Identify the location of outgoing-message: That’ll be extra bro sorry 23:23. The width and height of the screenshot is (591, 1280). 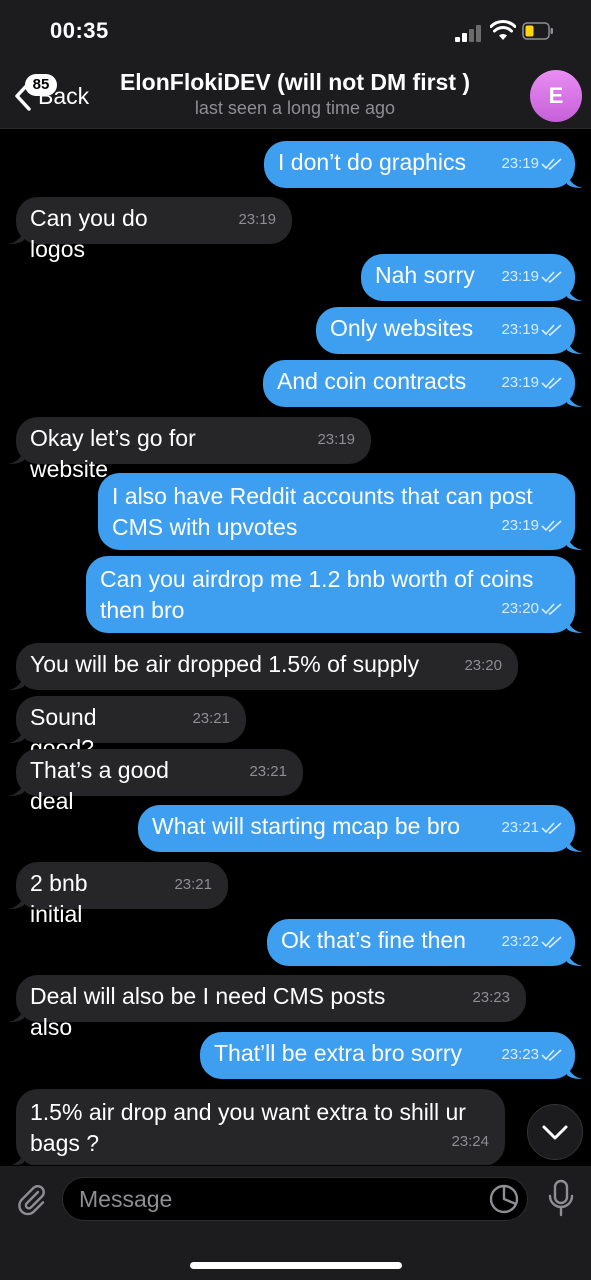
(387, 1055).